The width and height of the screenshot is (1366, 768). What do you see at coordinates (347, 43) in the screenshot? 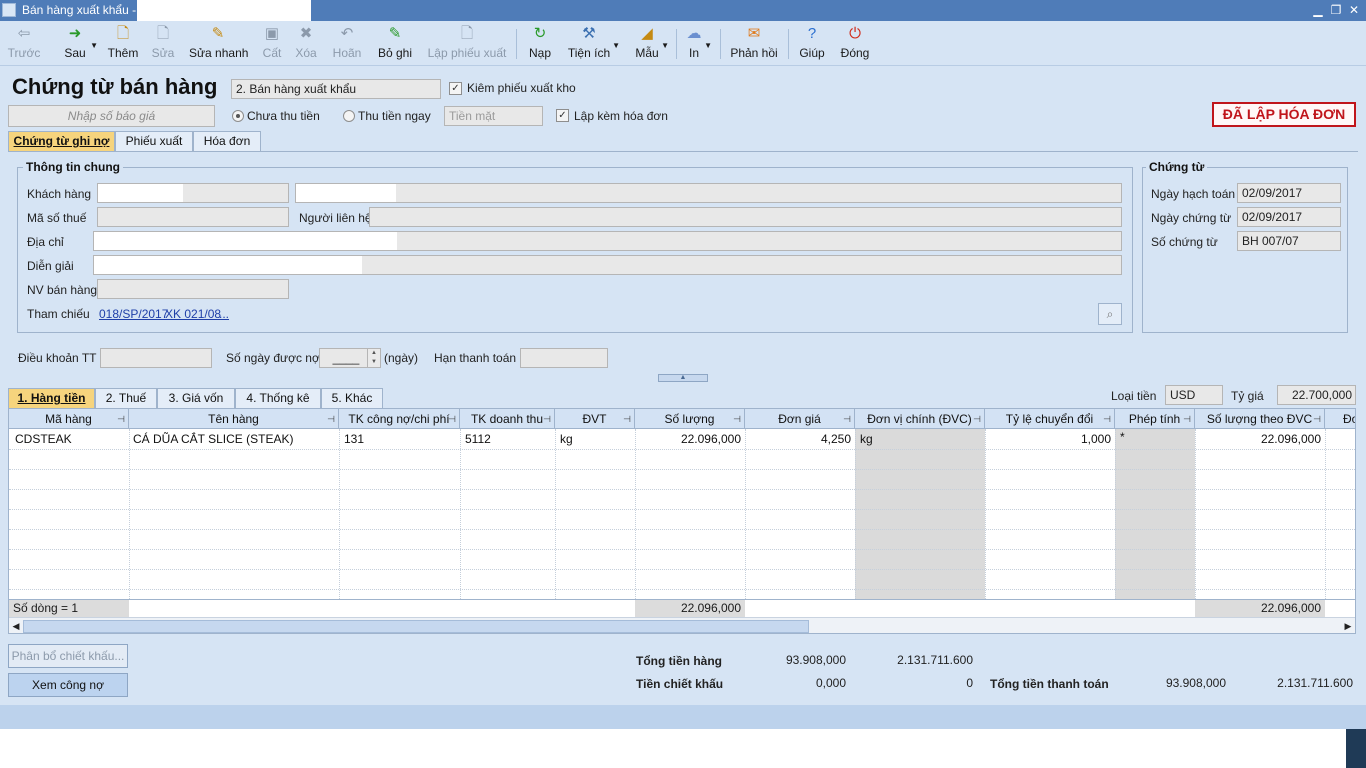
I see `undo-button: ↶ Hoãn` at bounding box center [347, 43].